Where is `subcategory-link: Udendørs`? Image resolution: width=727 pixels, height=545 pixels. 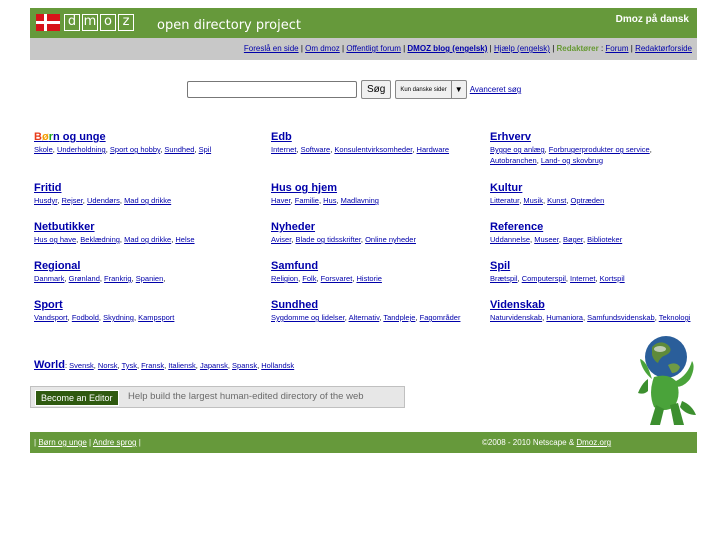 subcategory-link: Udendørs is located at coordinates (103, 200).